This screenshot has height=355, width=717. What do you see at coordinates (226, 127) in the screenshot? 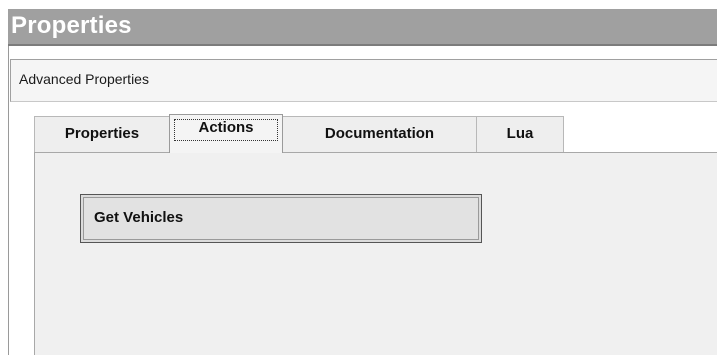
I see `tab-actions-label: Actions` at bounding box center [226, 127].